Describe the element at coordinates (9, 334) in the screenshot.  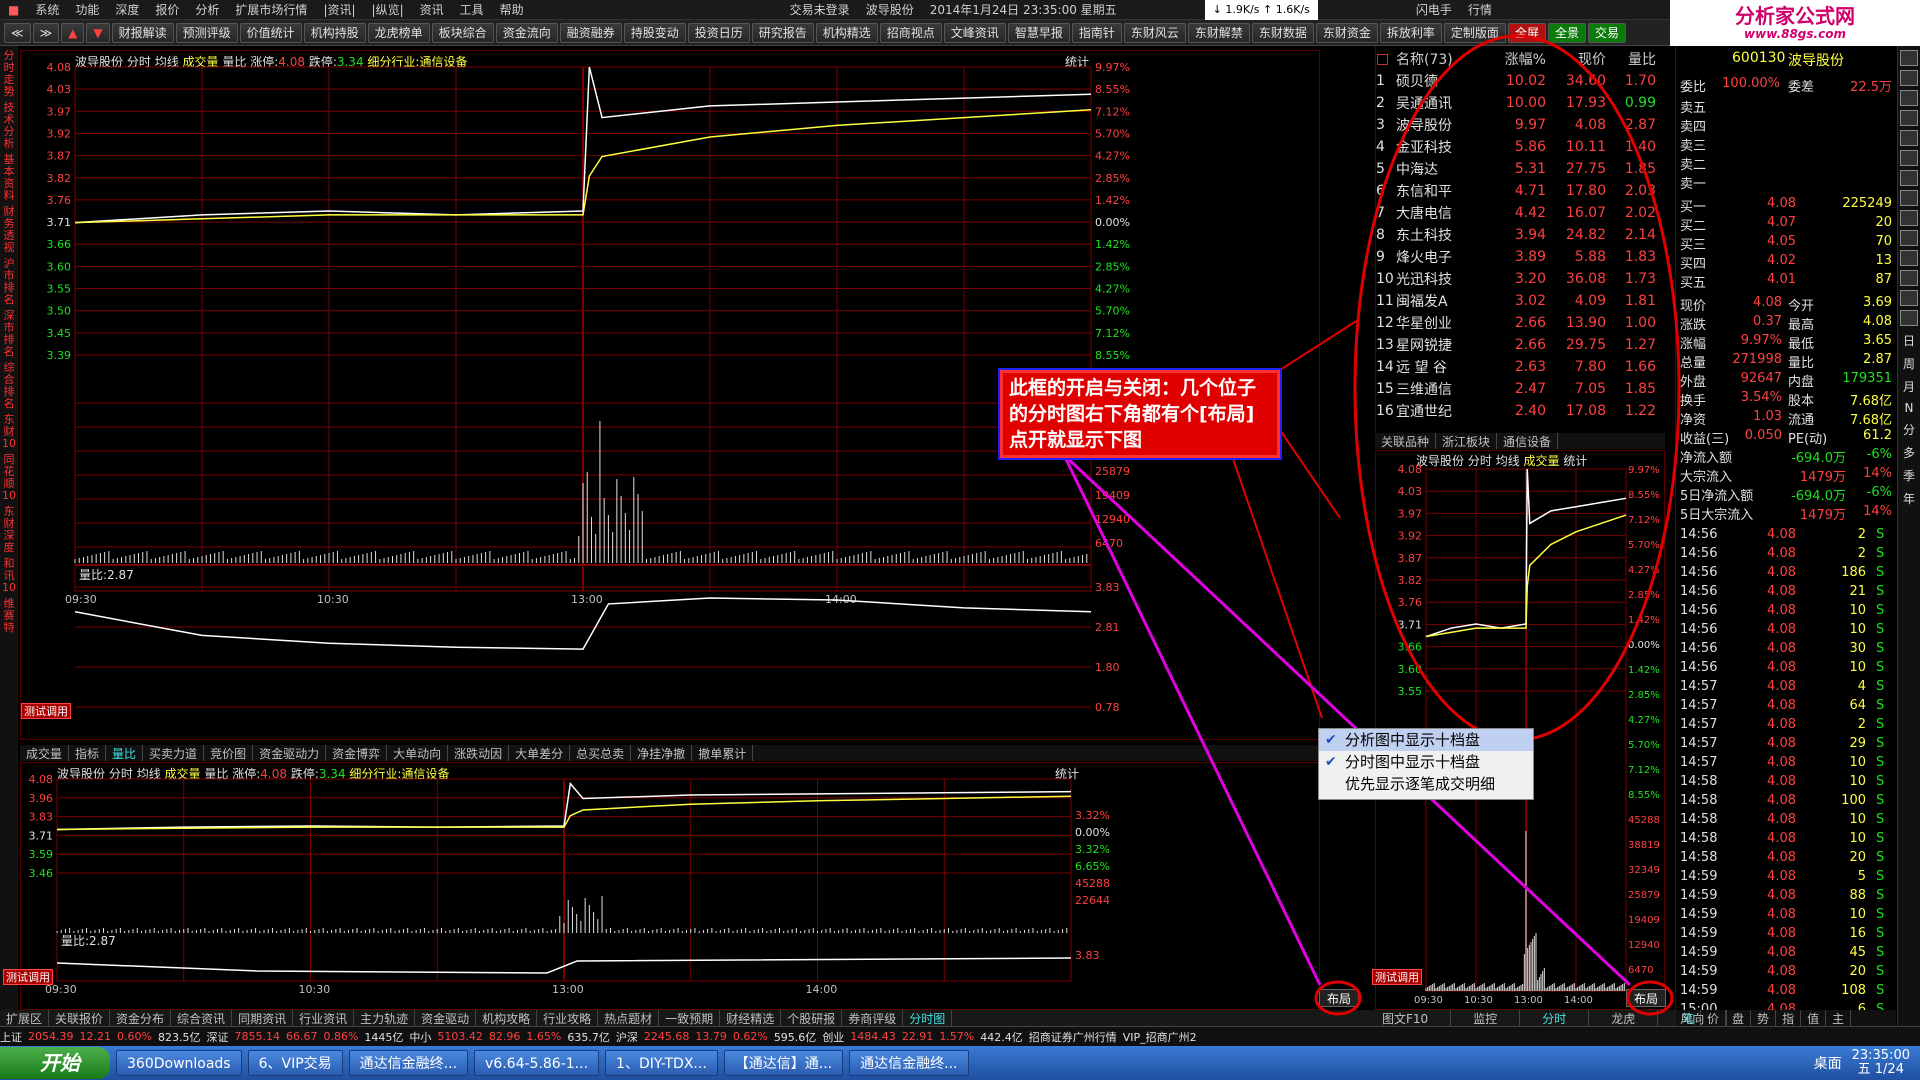
I see `left-tab-5: 深市排名` at that location.